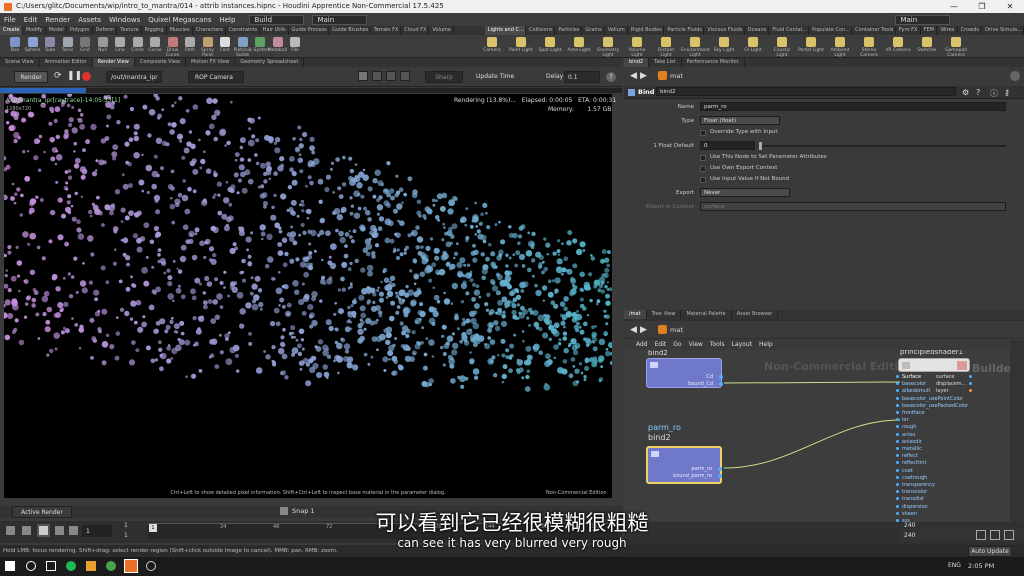  Describe the element at coordinates (1015, 76) in the screenshot. I see `pin-icon` at that location.